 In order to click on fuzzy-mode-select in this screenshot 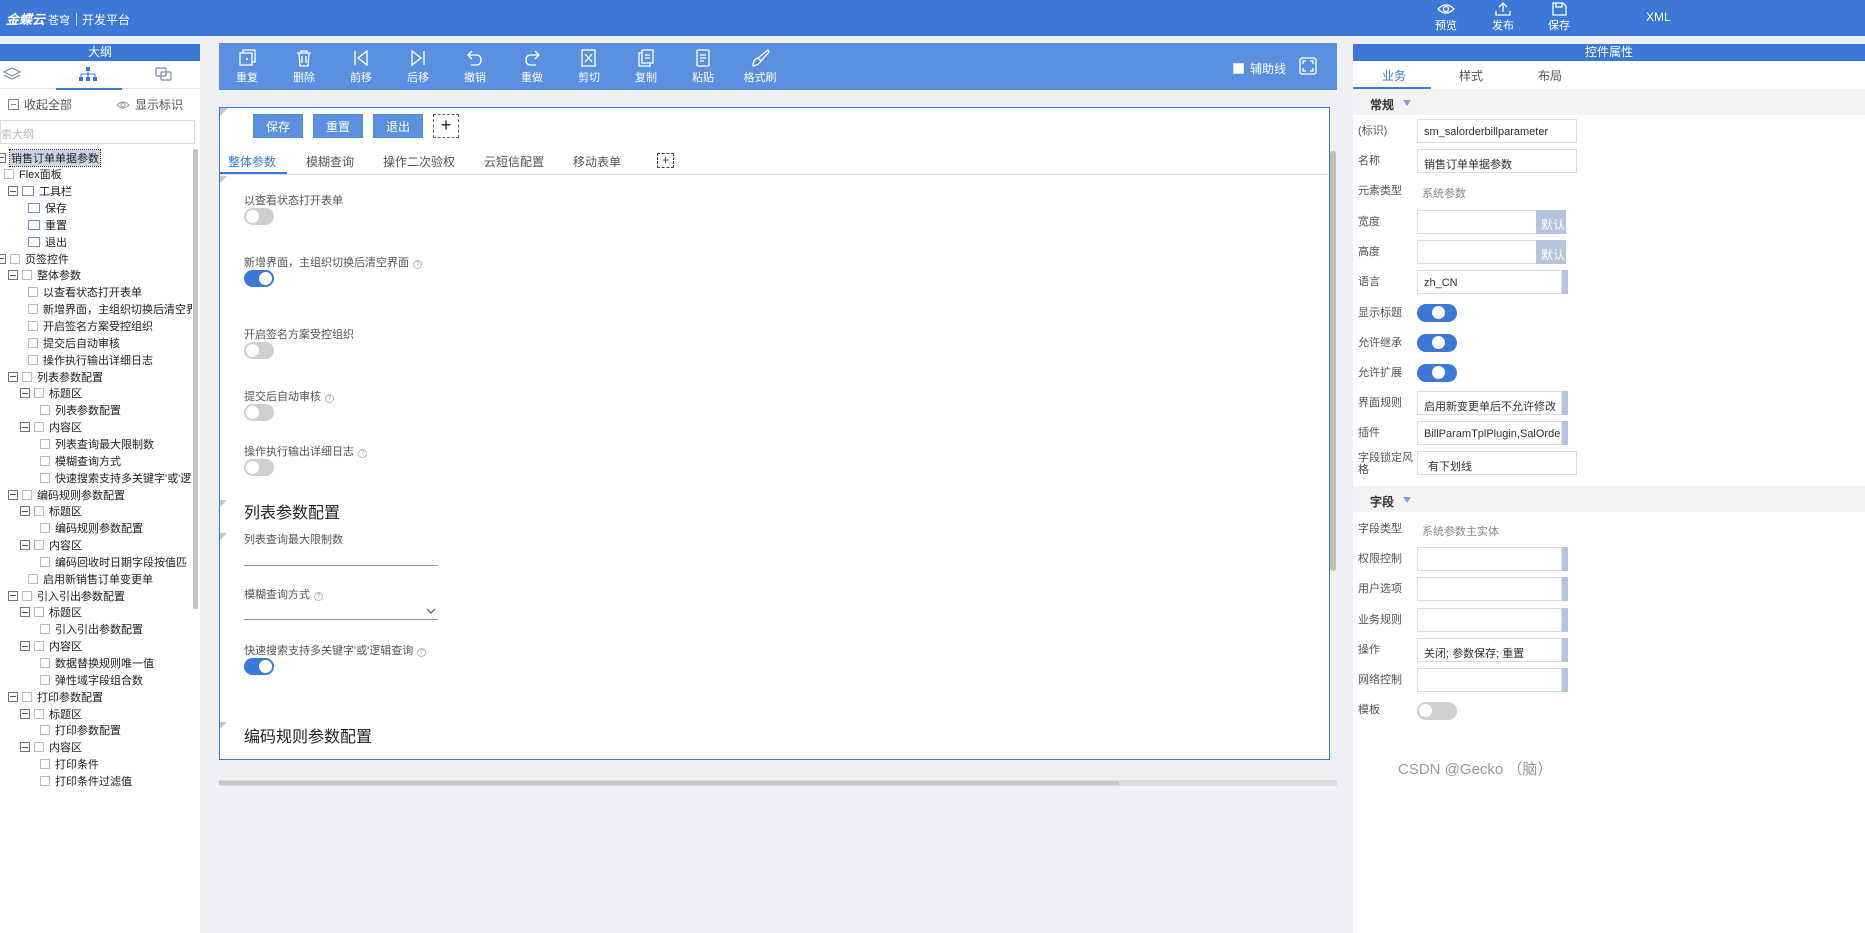, I will do `click(341, 613)`.